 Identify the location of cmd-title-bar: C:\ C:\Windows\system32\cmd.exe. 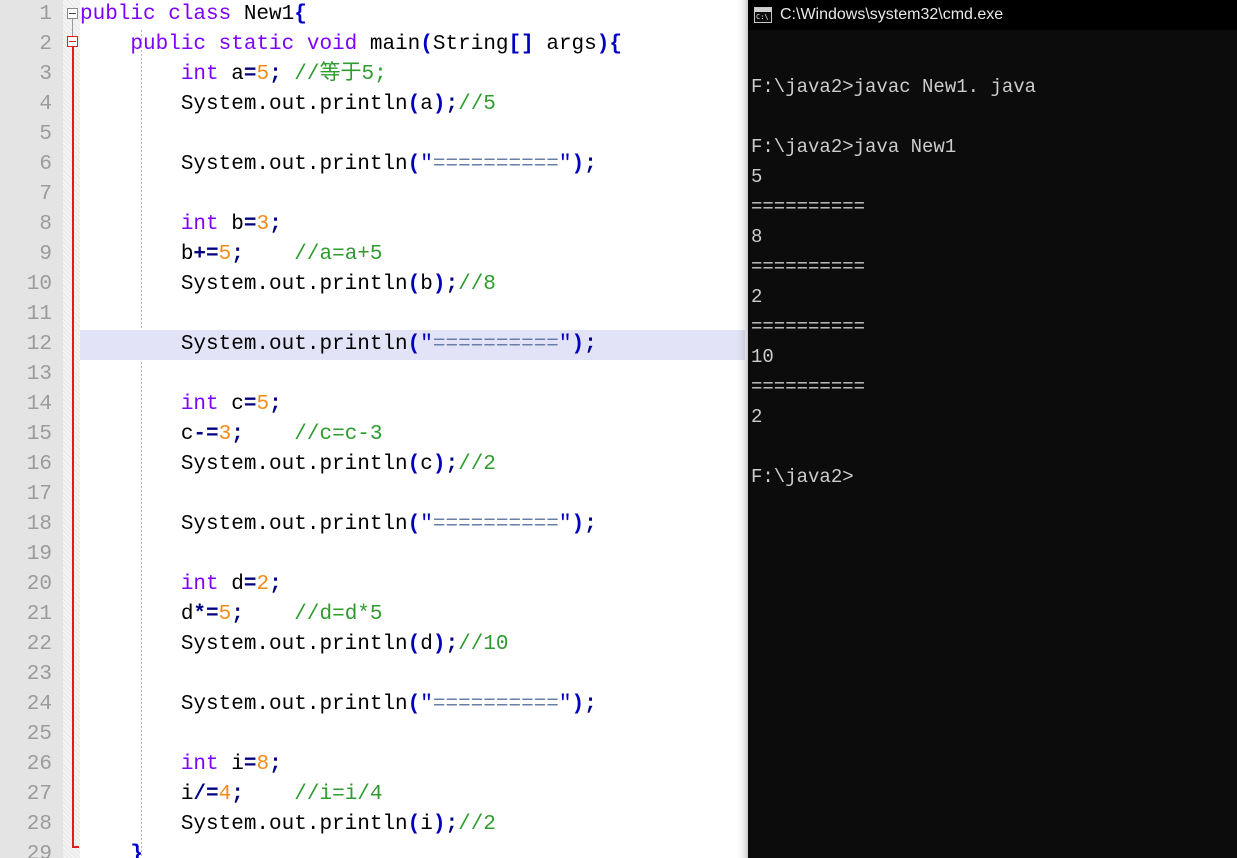
(992, 15).